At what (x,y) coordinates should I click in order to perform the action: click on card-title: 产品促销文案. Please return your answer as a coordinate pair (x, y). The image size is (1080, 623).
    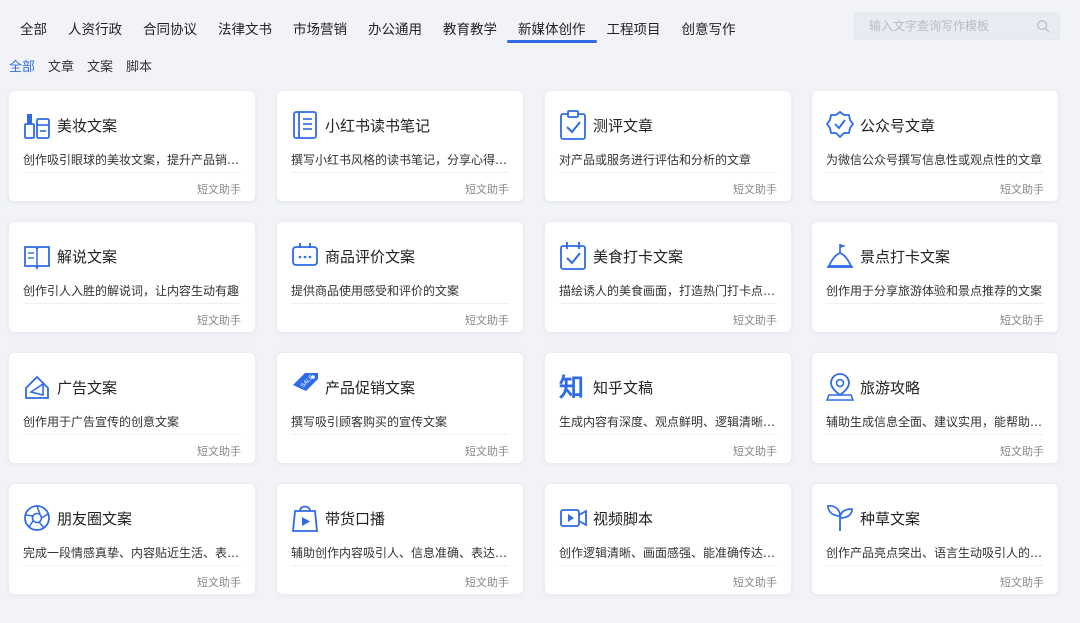
    Looking at the image, I should click on (370, 387).